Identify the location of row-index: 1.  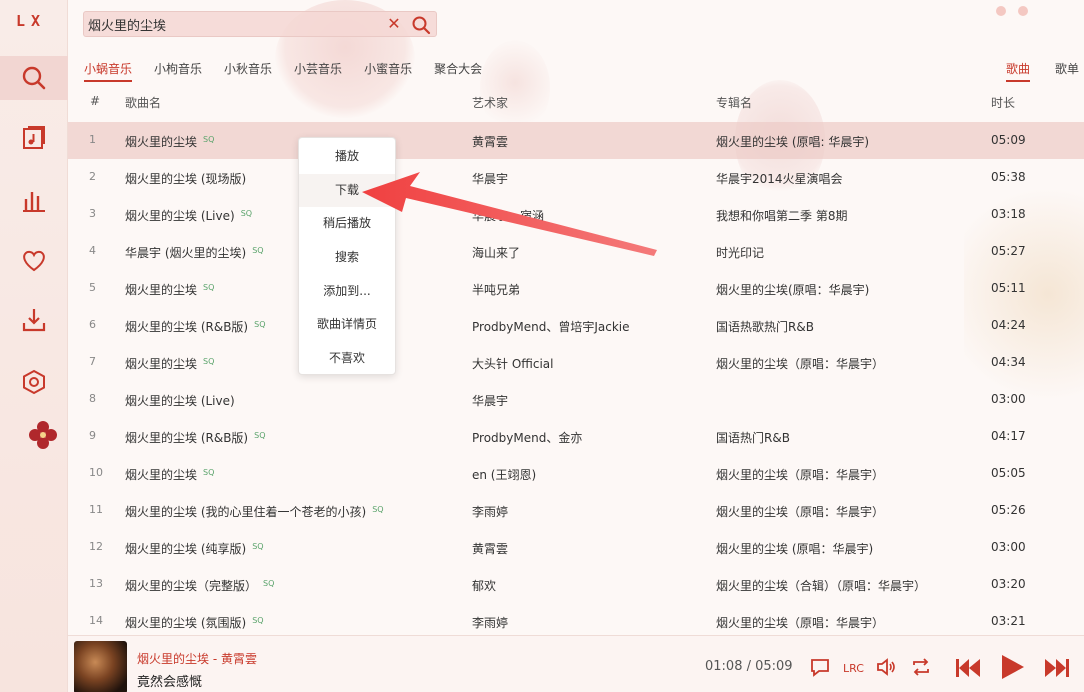
(92, 139).